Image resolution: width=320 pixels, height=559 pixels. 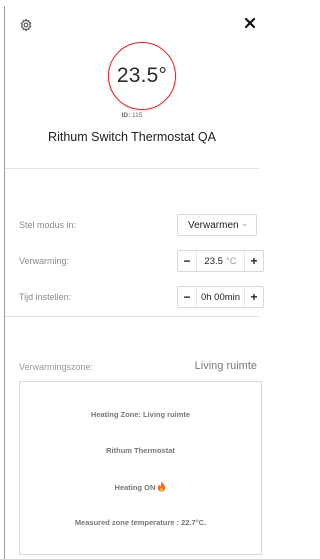 I want to click on chevron-down-icon: ⌄, so click(x=244, y=223).